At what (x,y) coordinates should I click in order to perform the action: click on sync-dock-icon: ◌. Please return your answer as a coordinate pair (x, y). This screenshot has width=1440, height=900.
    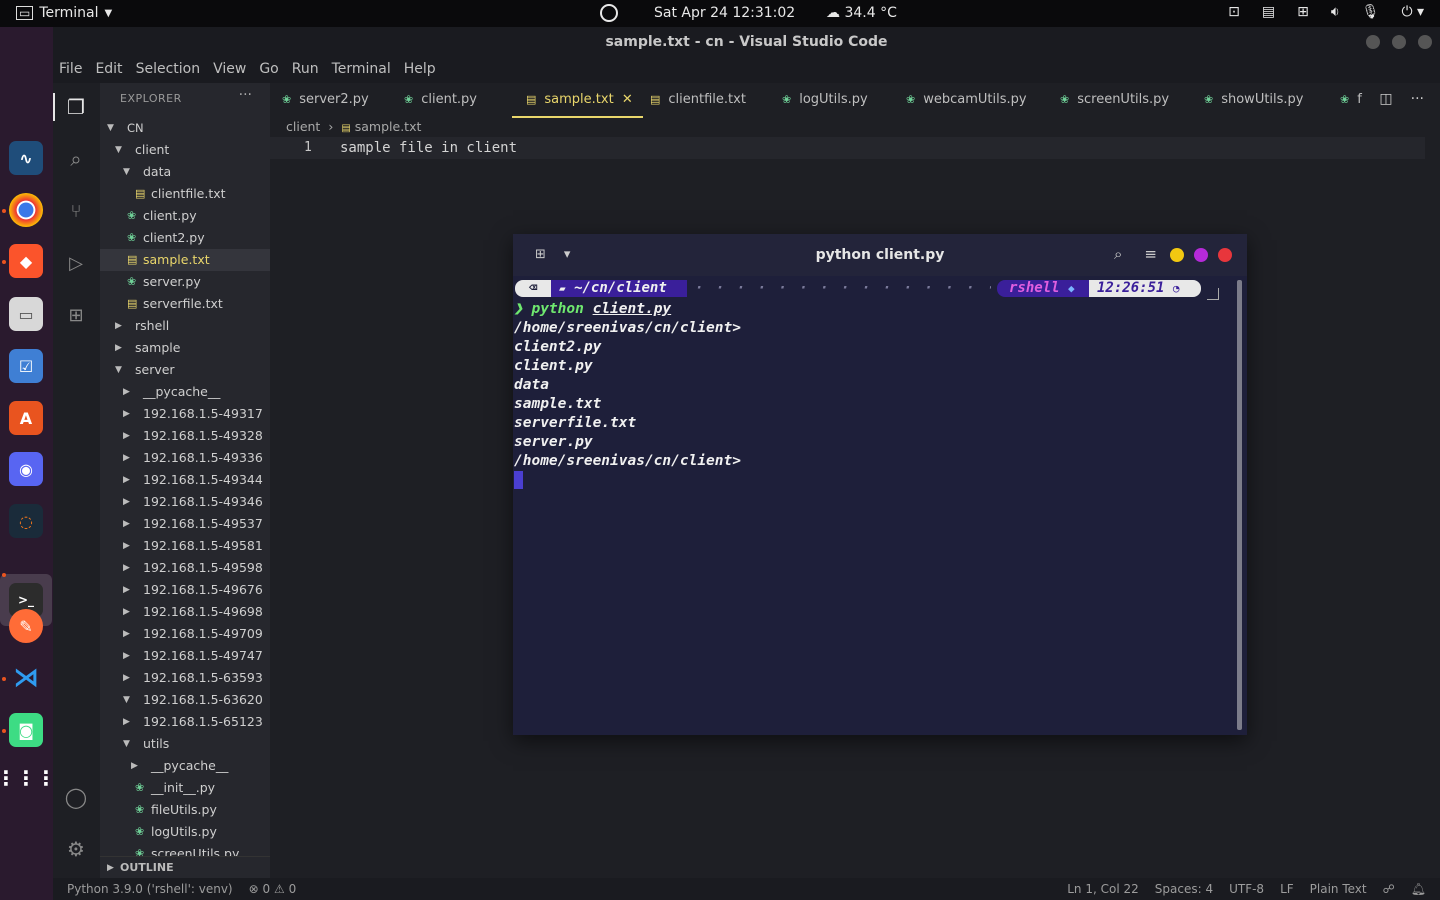
    Looking at the image, I should click on (26, 521).